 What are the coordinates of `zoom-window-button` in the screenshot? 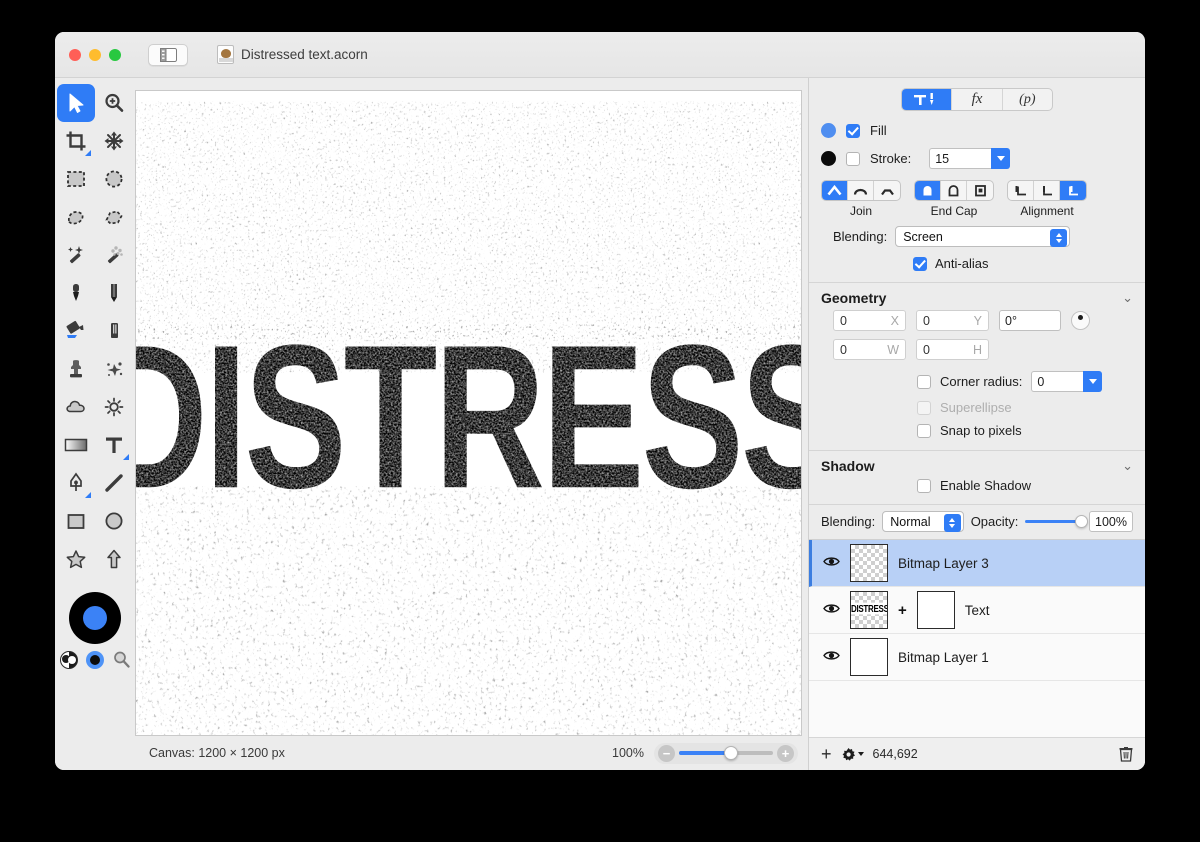 It's located at (115, 54).